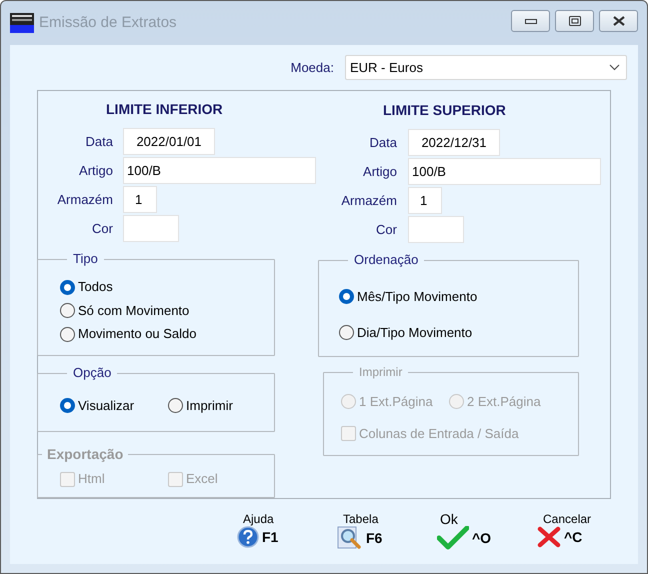 The height and width of the screenshot is (574, 648). I want to click on group-title: Tipo, so click(85, 259).